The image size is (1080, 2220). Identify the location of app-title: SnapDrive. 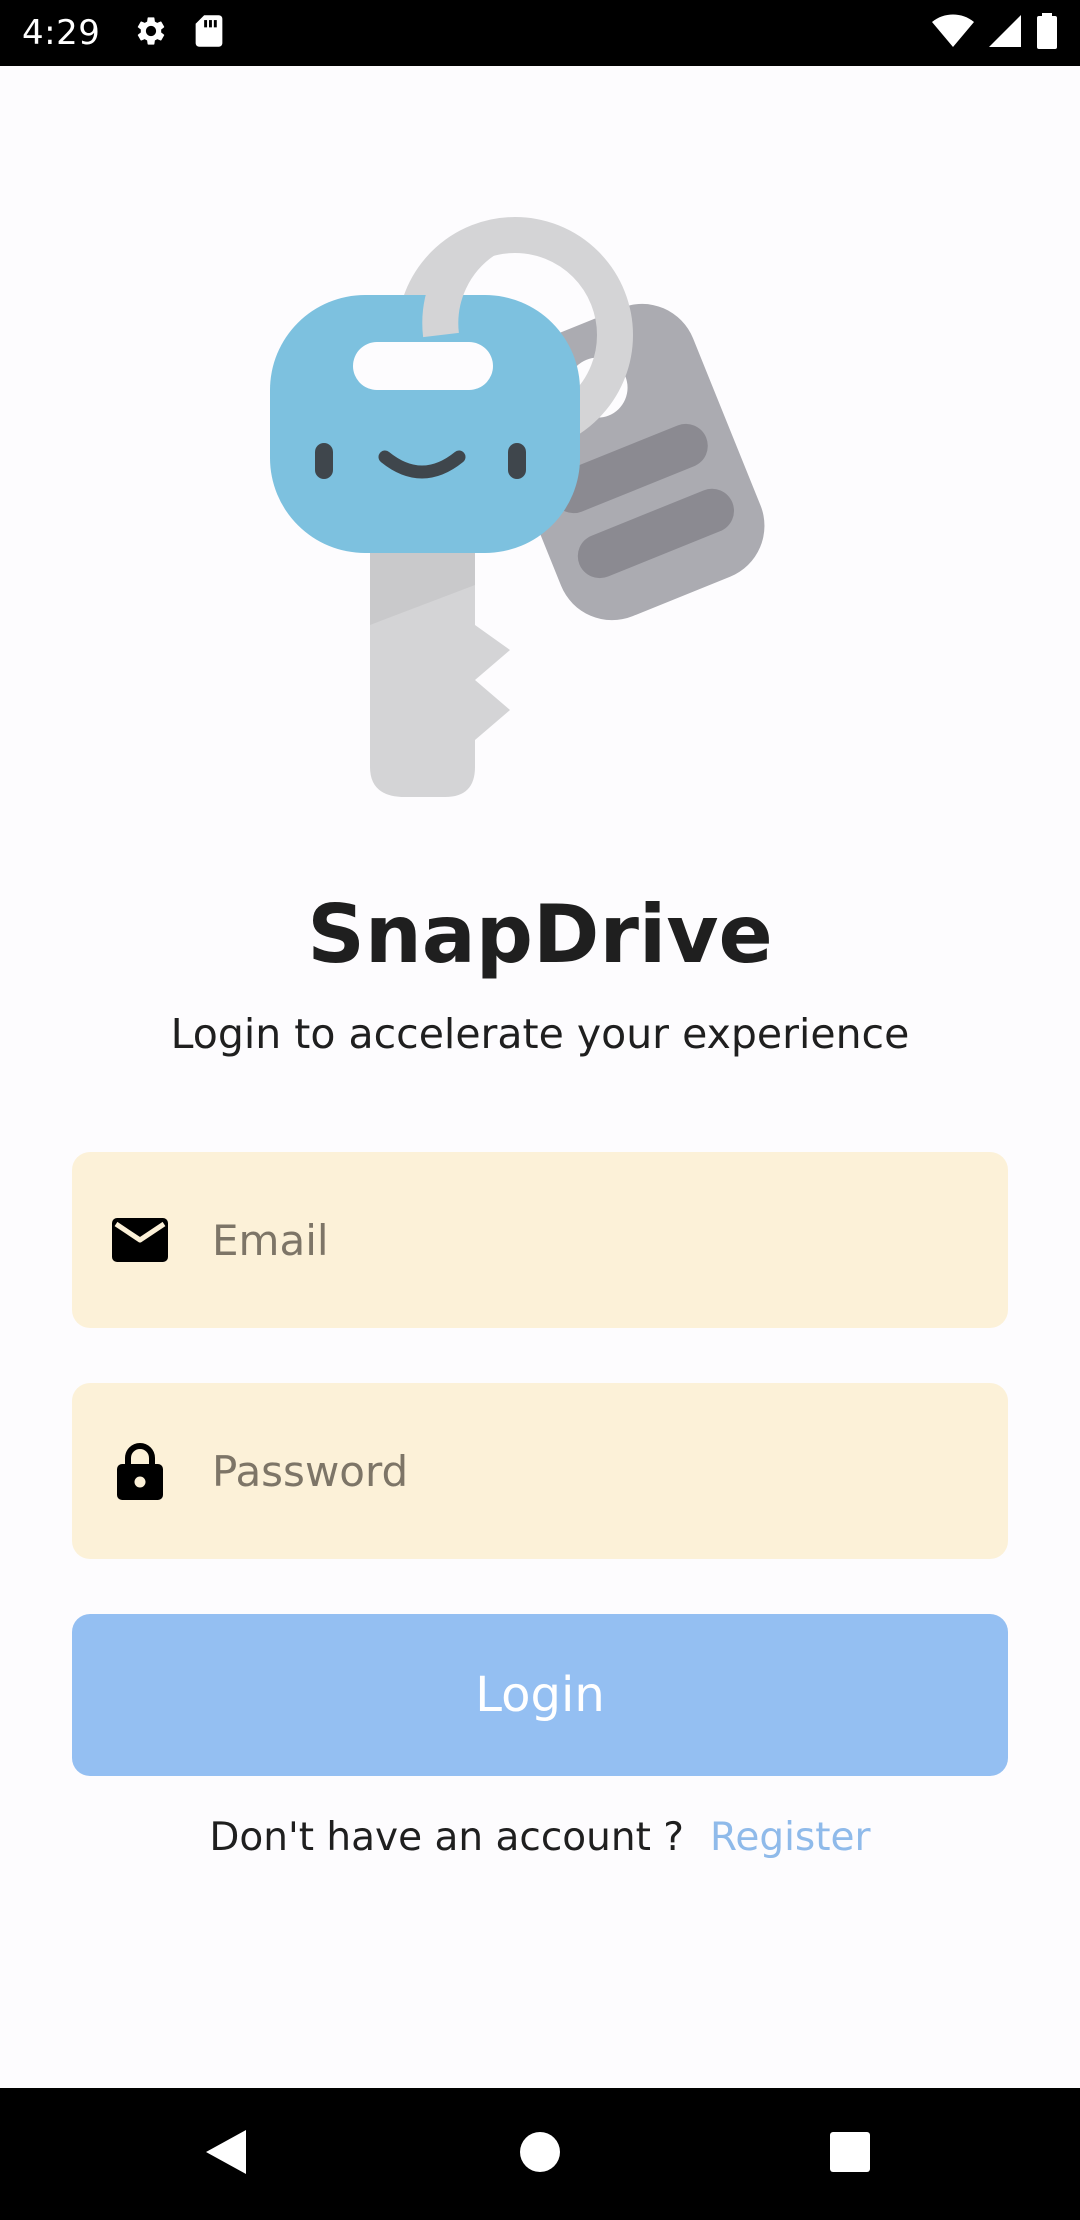
(540, 934).